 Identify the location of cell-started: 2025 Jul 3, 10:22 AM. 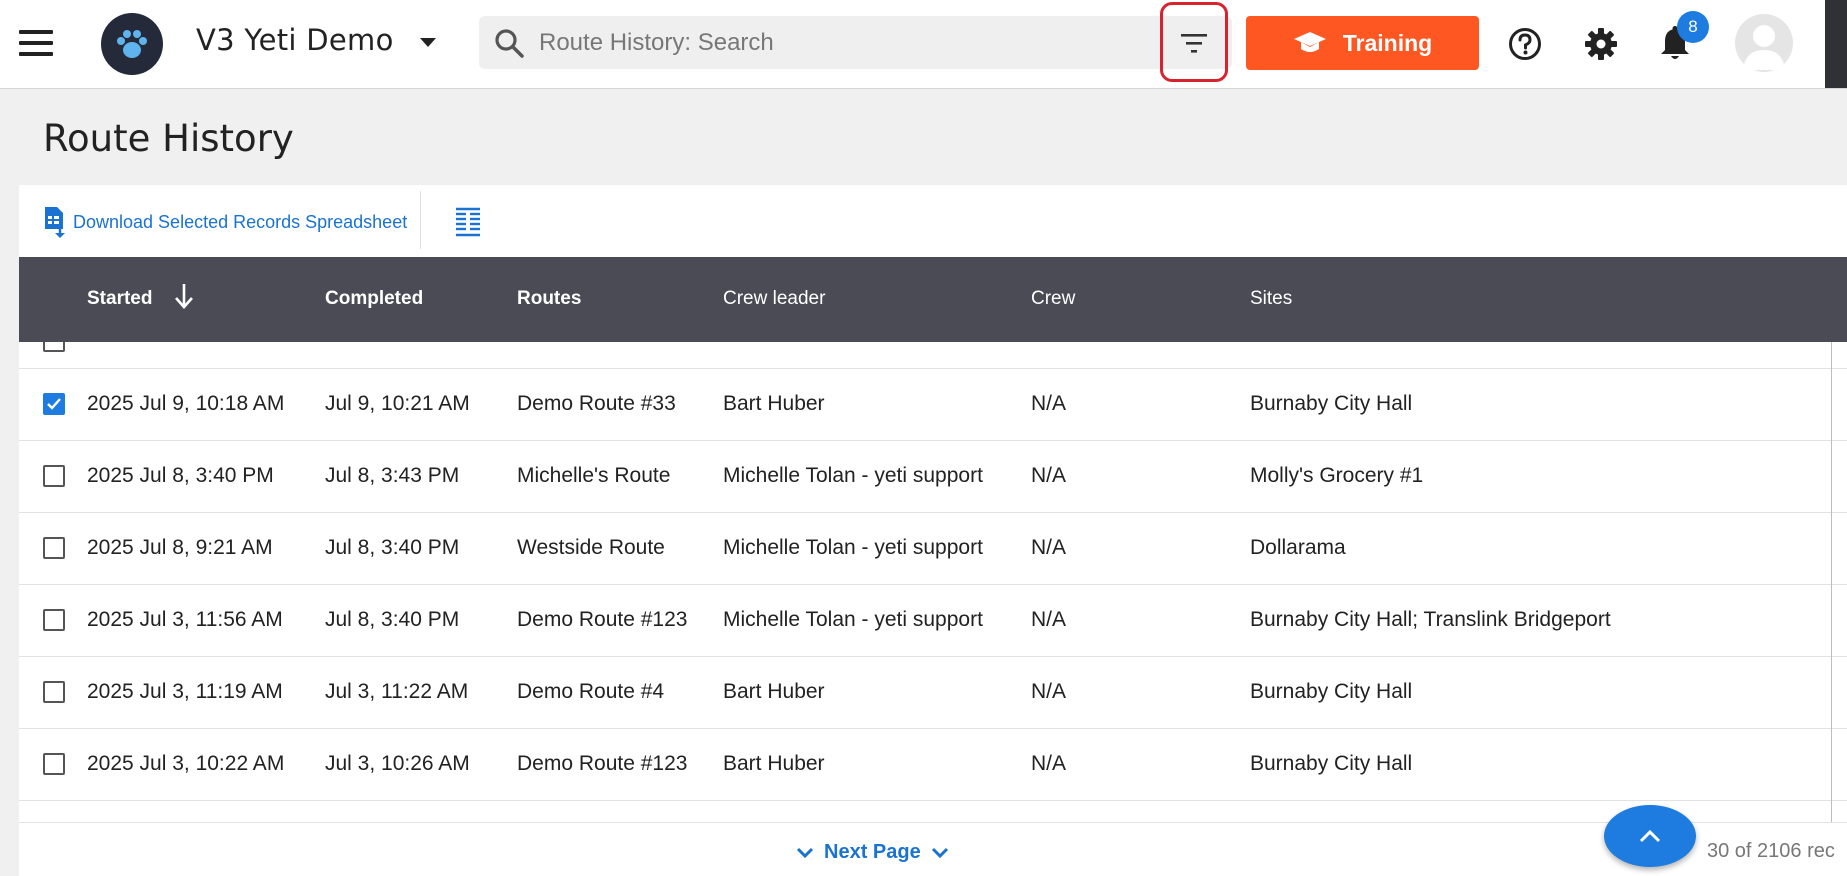
(186, 763).